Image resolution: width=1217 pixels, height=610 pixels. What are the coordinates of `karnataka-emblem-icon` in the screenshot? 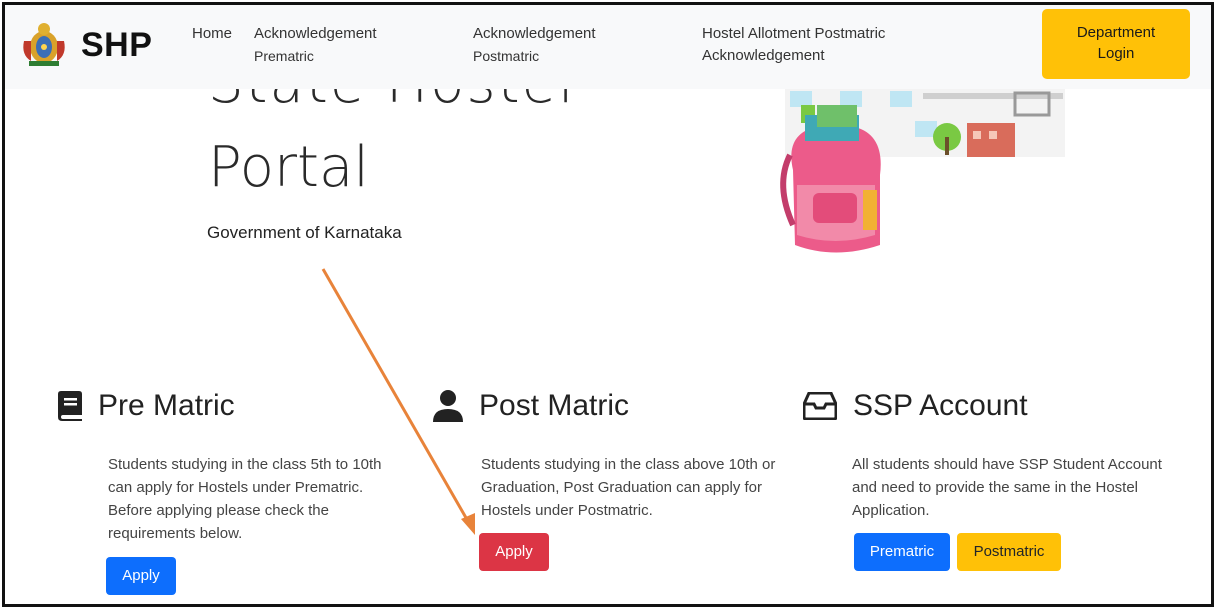 It's located at (44, 44).